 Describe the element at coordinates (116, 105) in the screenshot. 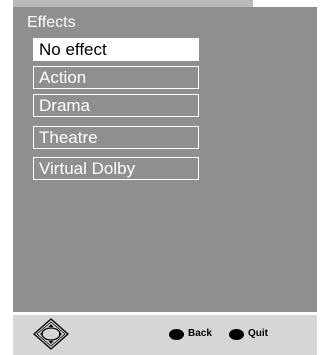

I see `menu-item-drama: Drama` at that location.